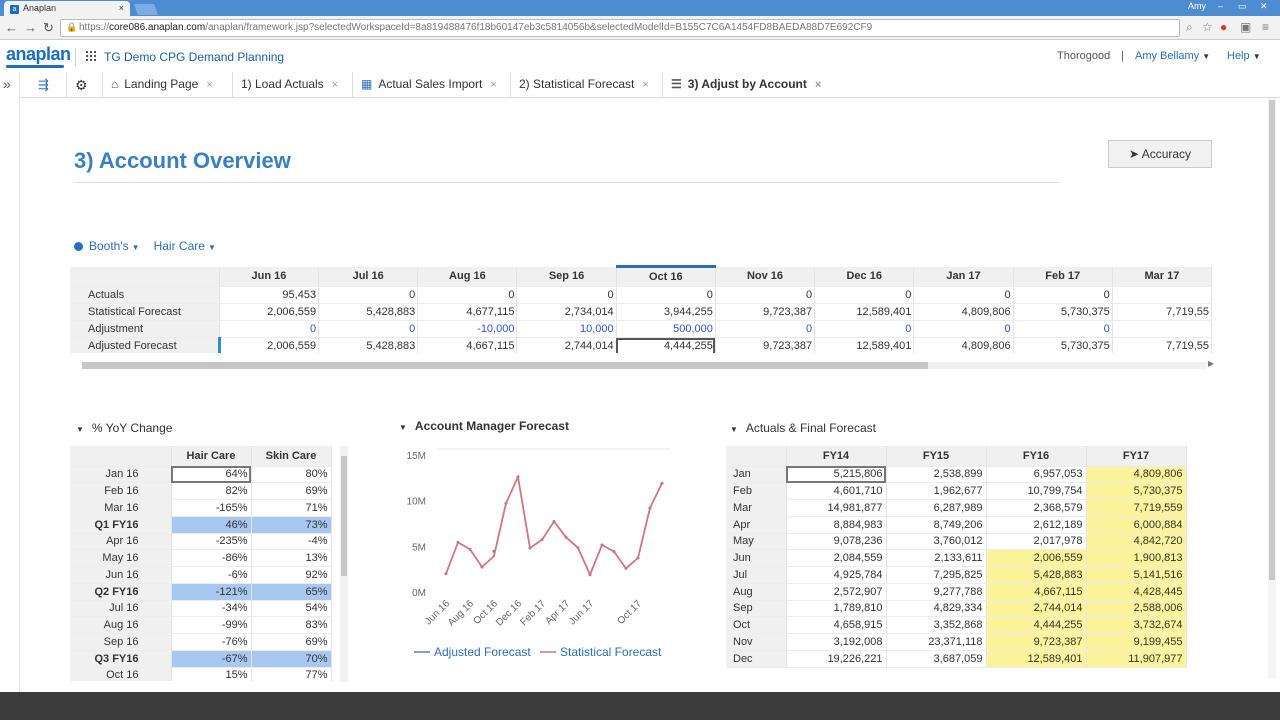 The image size is (1280, 720). I want to click on tab-landing-page: ⌂ Landing Page ×, so click(161, 84).